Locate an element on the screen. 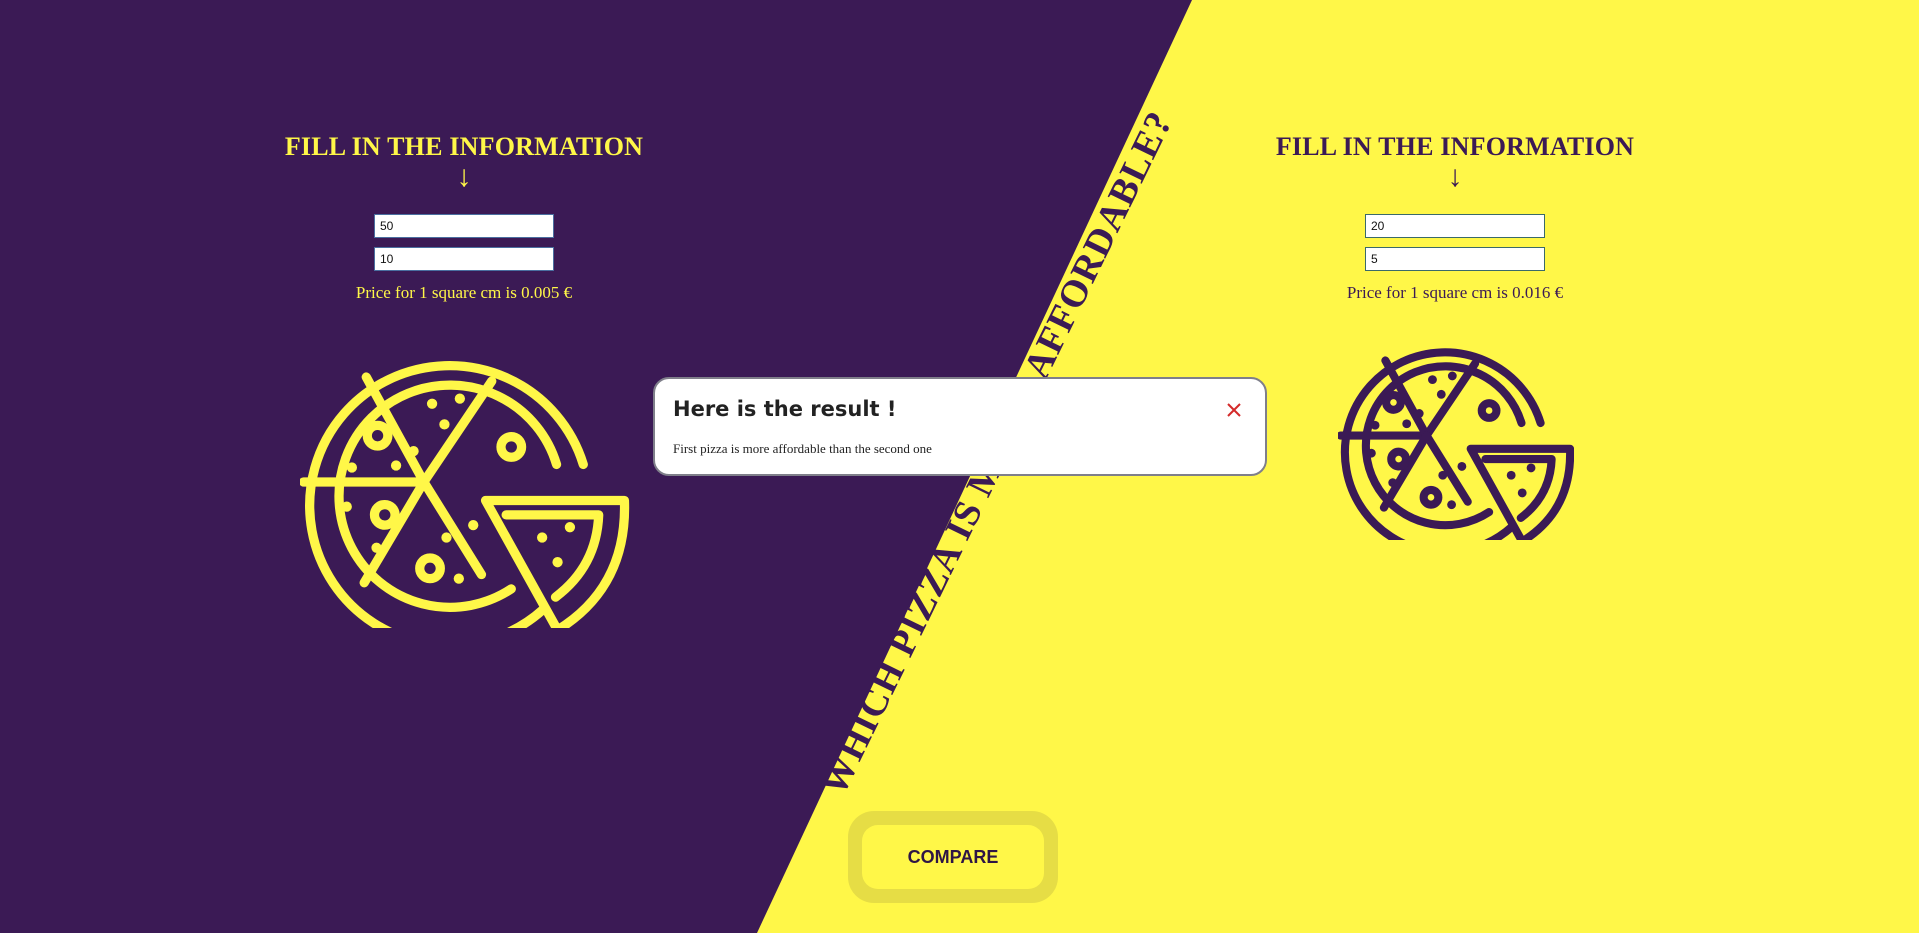 The height and width of the screenshot is (933, 1919). compare-button: COMPARE is located at coordinates (953, 857).